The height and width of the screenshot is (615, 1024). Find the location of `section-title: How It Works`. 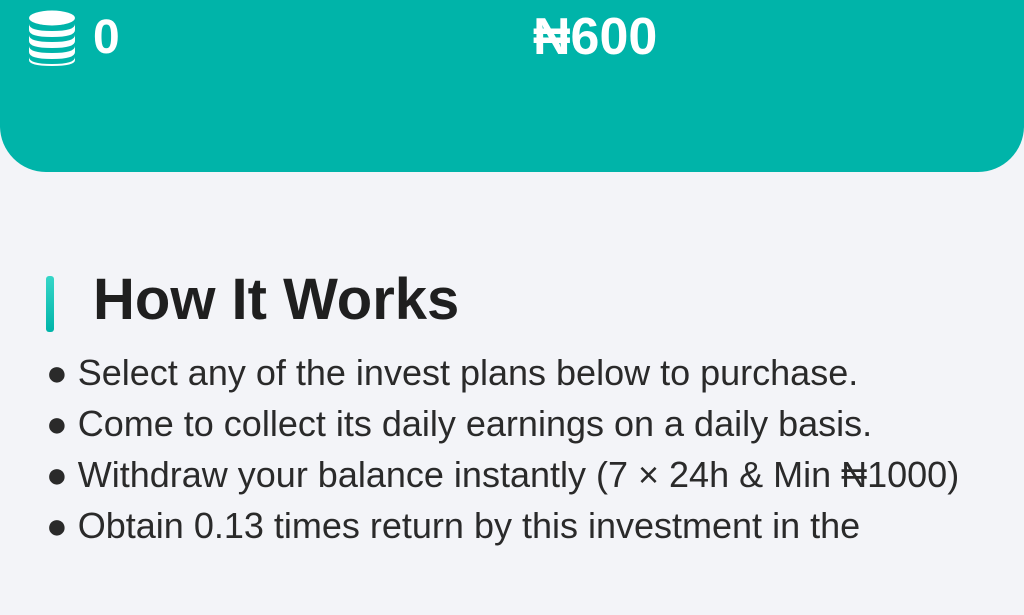

section-title: How It Works is located at coordinates (276, 299).